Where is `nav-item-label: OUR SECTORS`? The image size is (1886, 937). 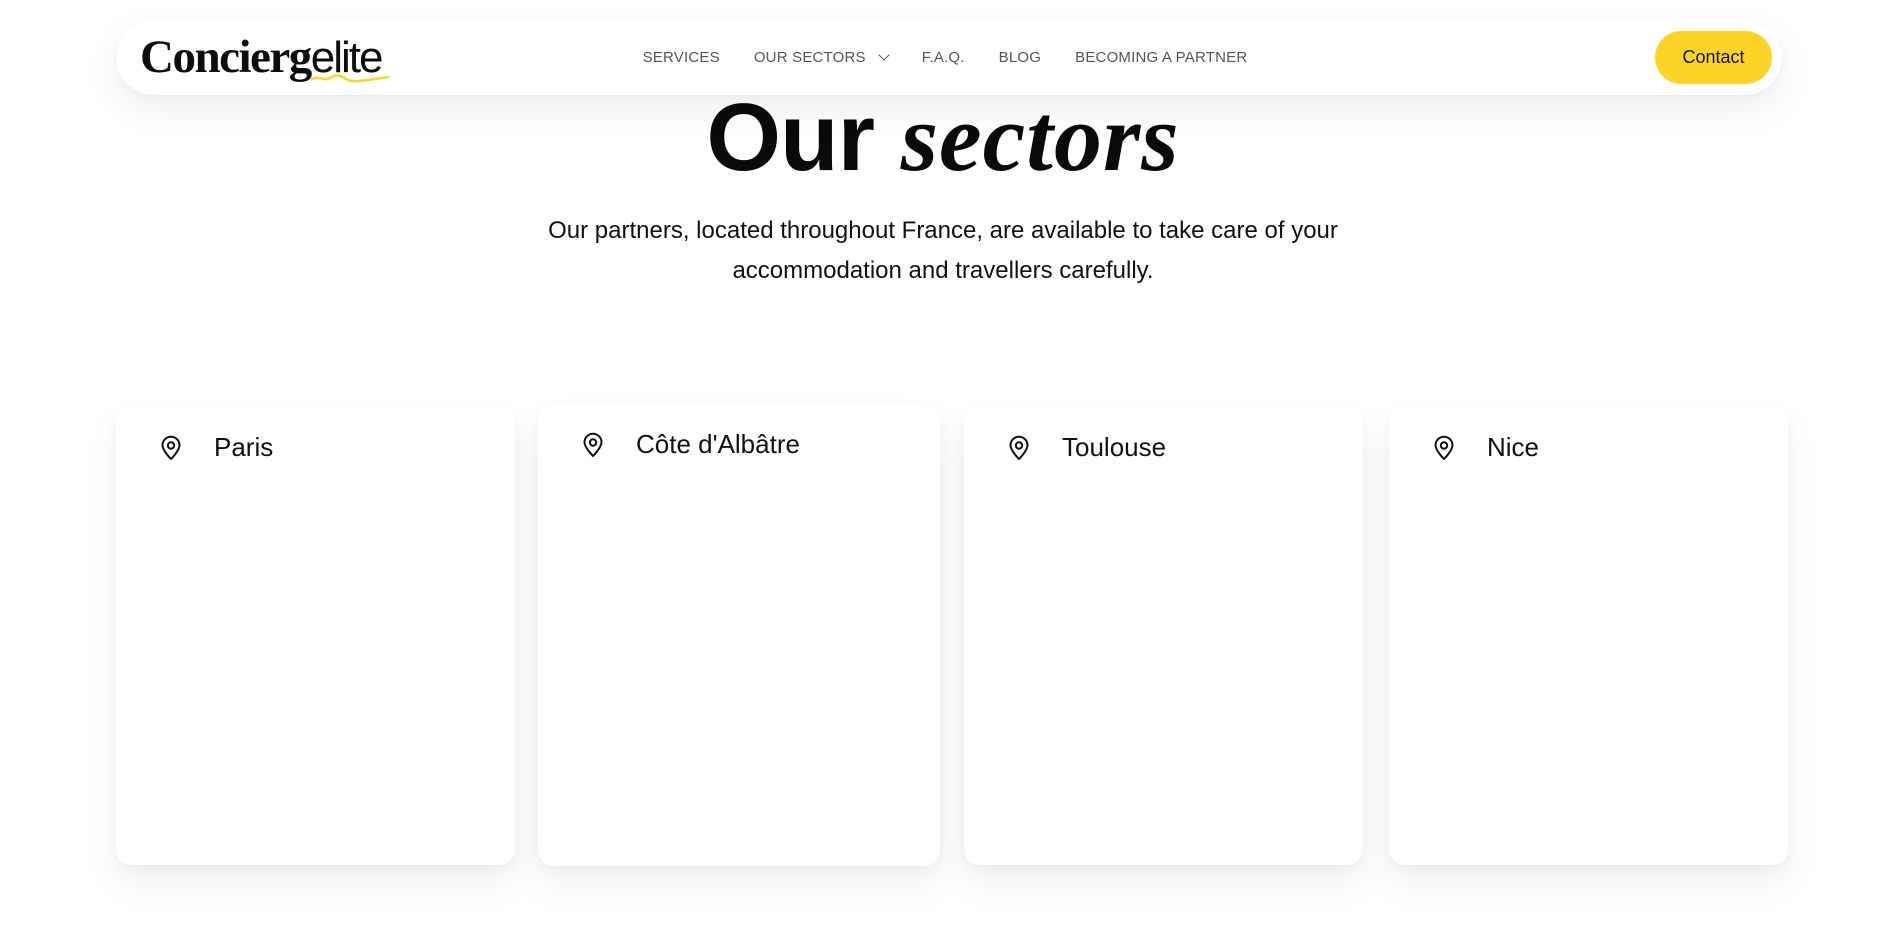
nav-item-label: OUR SECTORS is located at coordinates (809, 57).